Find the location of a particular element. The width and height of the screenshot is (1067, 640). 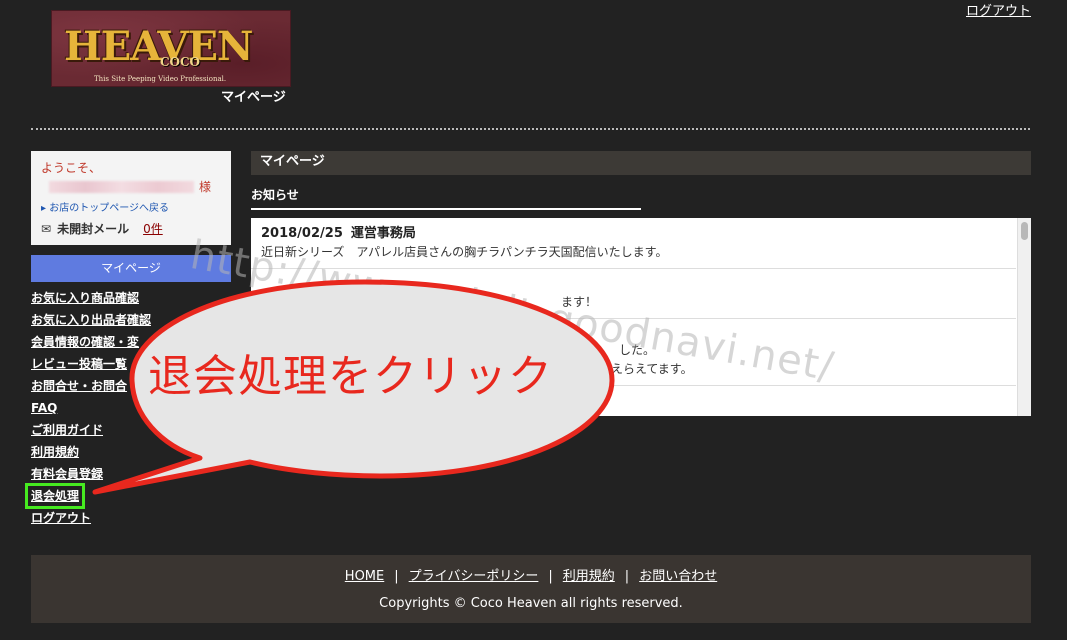

footer-links: HOME | プライバシーポリシー | 利用規約 | お問い合わせ is located at coordinates (531, 574).